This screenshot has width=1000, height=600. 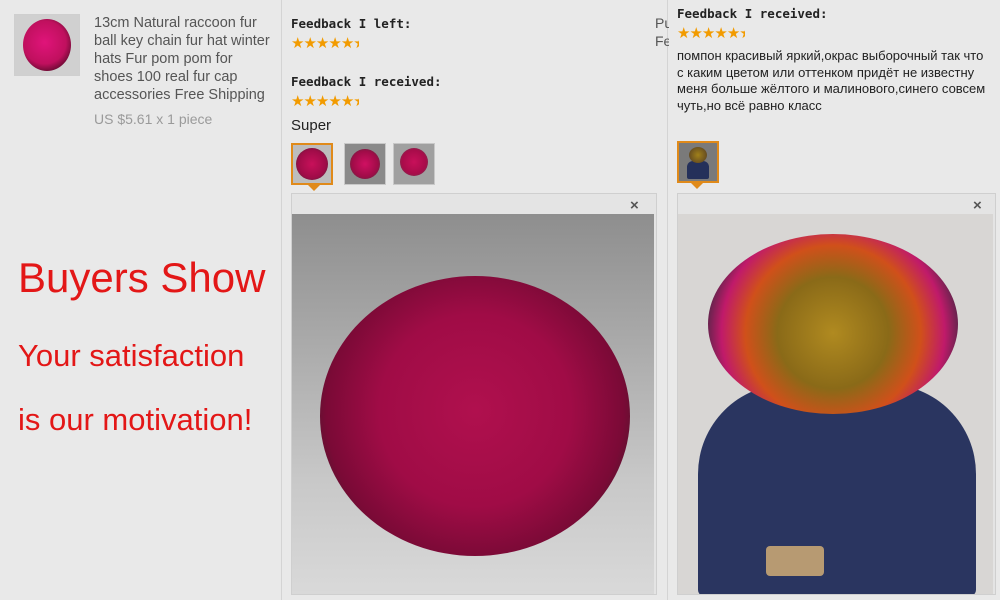 What do you see at coordinates (153, 119) in the screenshot?
I see `product-price: US $5.61 x 1 piece` at bounding box center [153, 119].